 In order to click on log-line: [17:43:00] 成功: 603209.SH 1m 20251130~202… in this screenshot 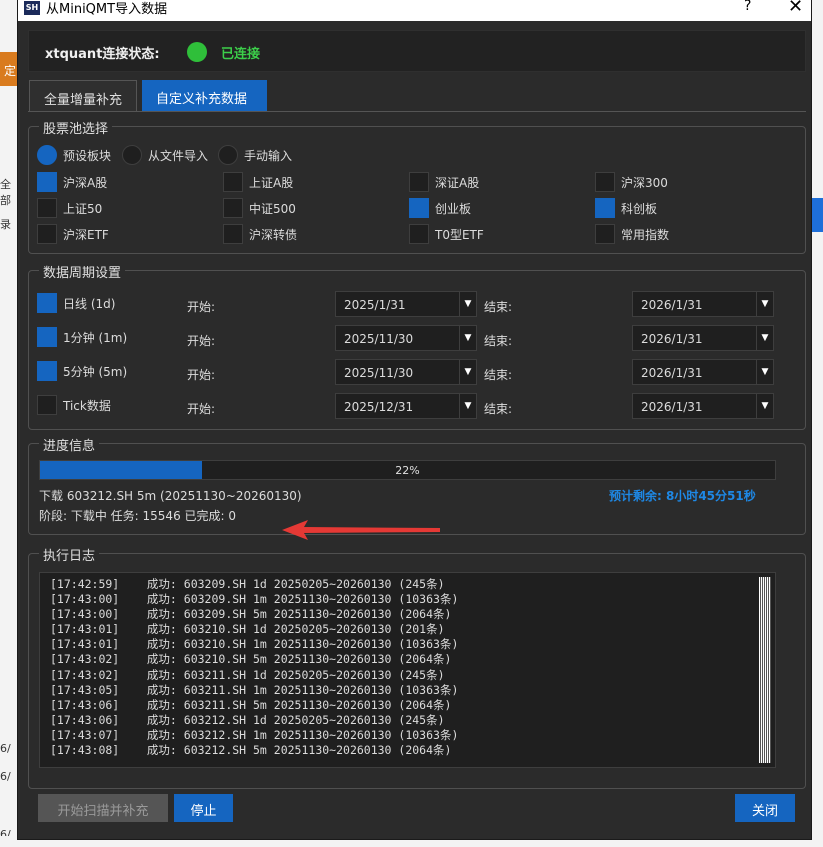, I will do `click(254, 599)`.